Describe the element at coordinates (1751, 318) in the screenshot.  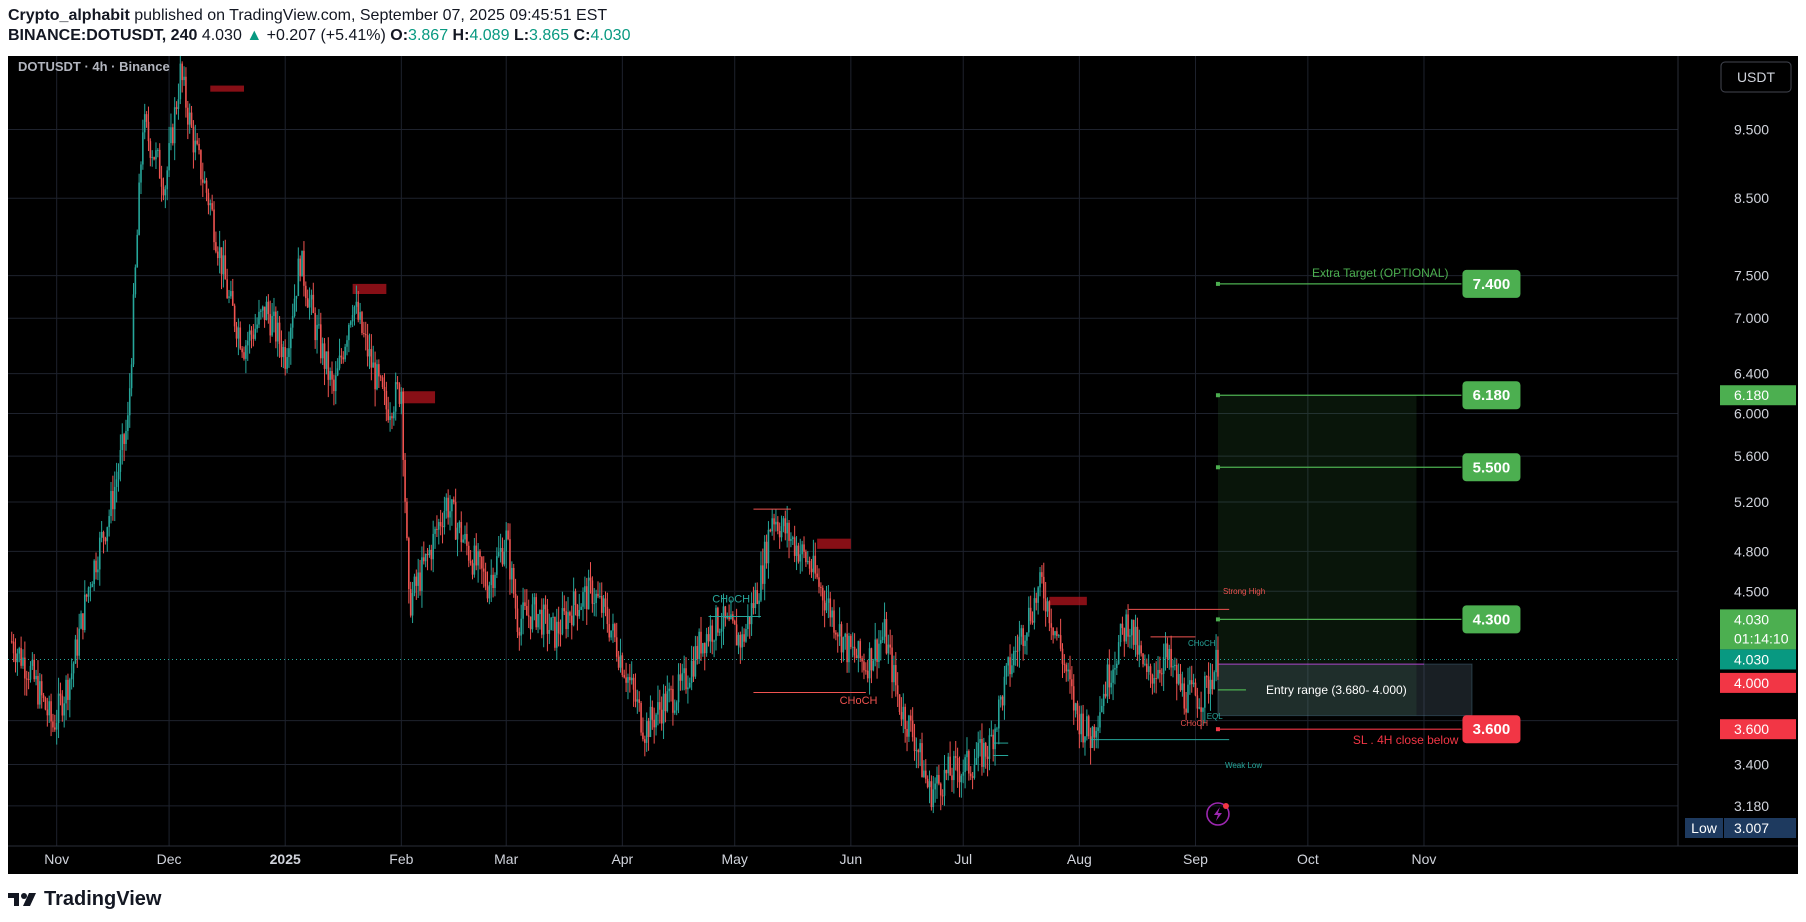
I see `price-tick-label: 7.000` at that location.